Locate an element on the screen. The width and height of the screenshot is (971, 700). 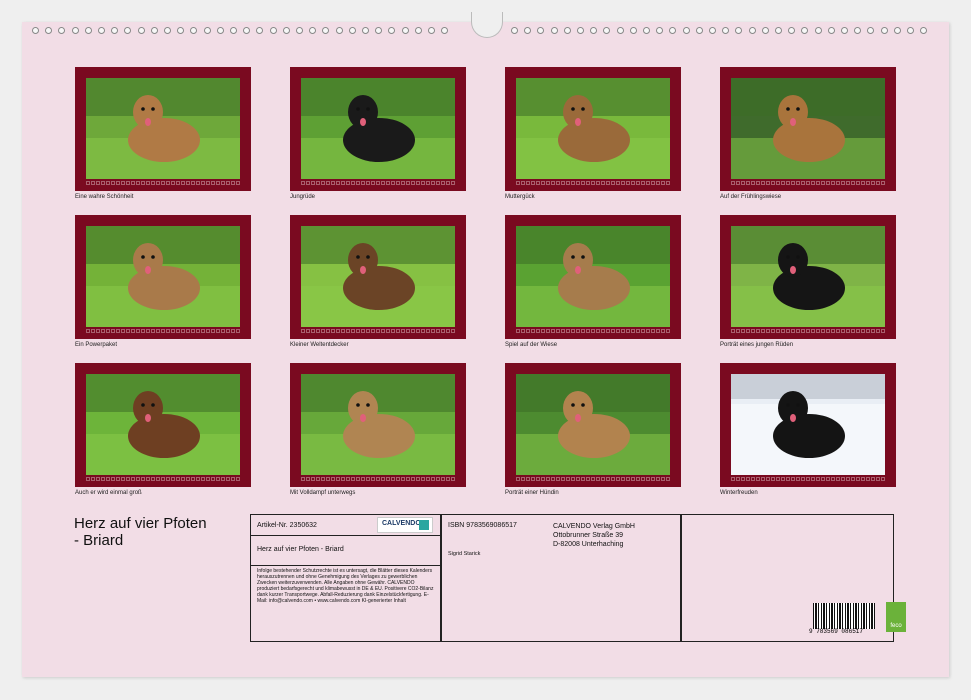
isbn: ISBN 9783569086517 is located at coordinates (482, 525).